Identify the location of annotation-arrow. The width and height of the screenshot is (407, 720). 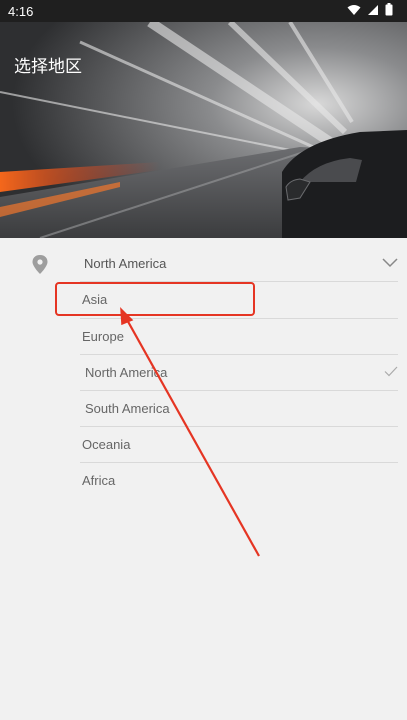
(190, 432).